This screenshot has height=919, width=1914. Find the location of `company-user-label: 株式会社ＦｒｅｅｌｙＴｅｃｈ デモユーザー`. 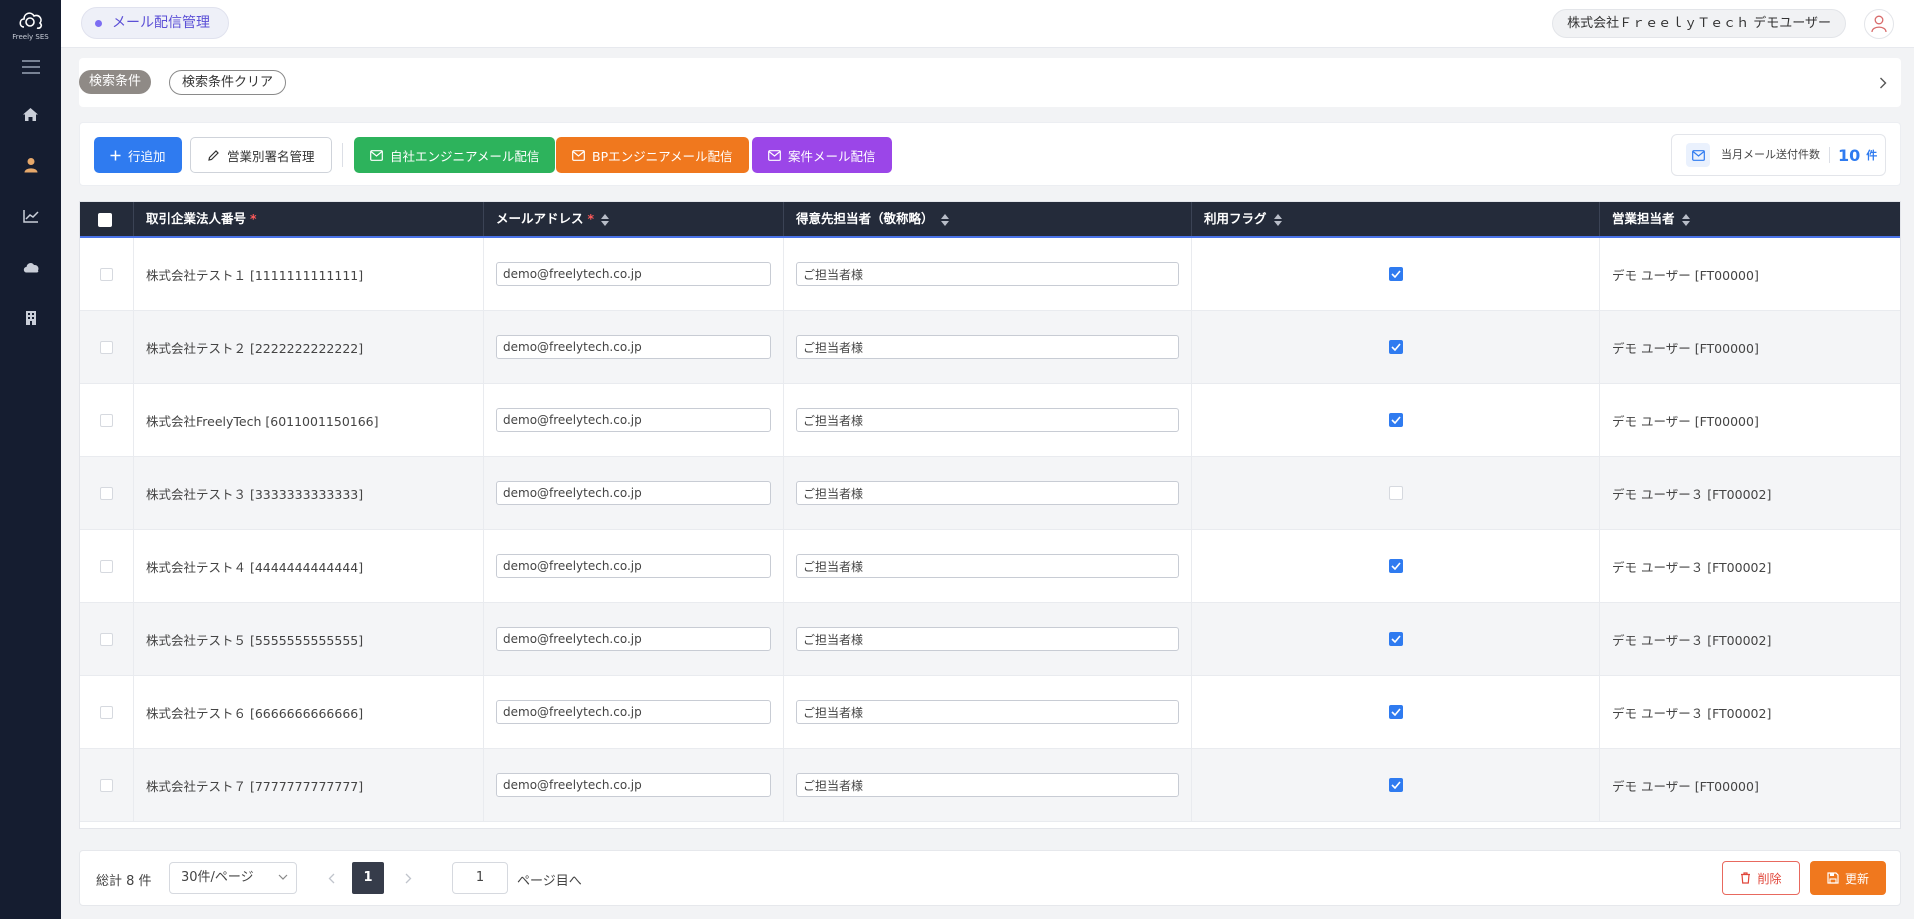

company-user-label: 株式会社ＦｒｅｅｌｙＴｅｃｈ デモユーザー is located at coordinates (1699, 23).